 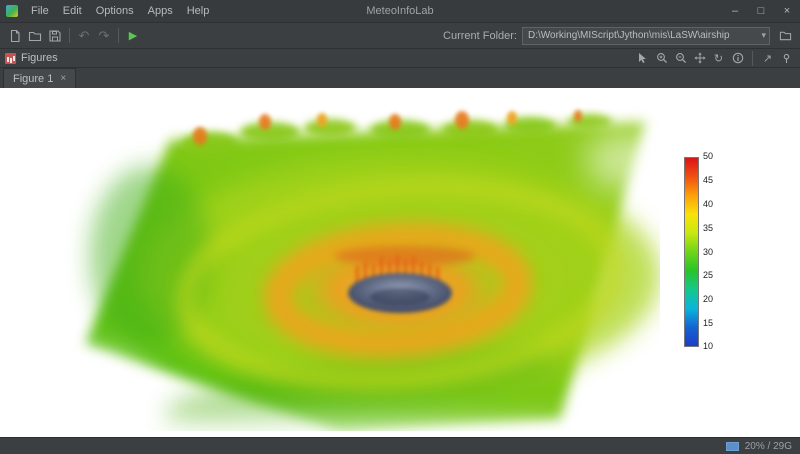 I want to click on memory-usage-text: 20% / 29G, so click(x=768, y=446).